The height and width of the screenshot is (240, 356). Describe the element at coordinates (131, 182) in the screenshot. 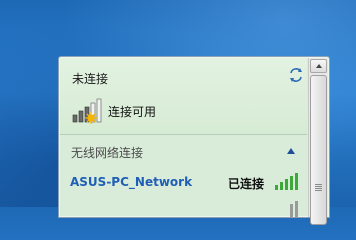

I see `network-name: ASUS-PC_Network` at that location.